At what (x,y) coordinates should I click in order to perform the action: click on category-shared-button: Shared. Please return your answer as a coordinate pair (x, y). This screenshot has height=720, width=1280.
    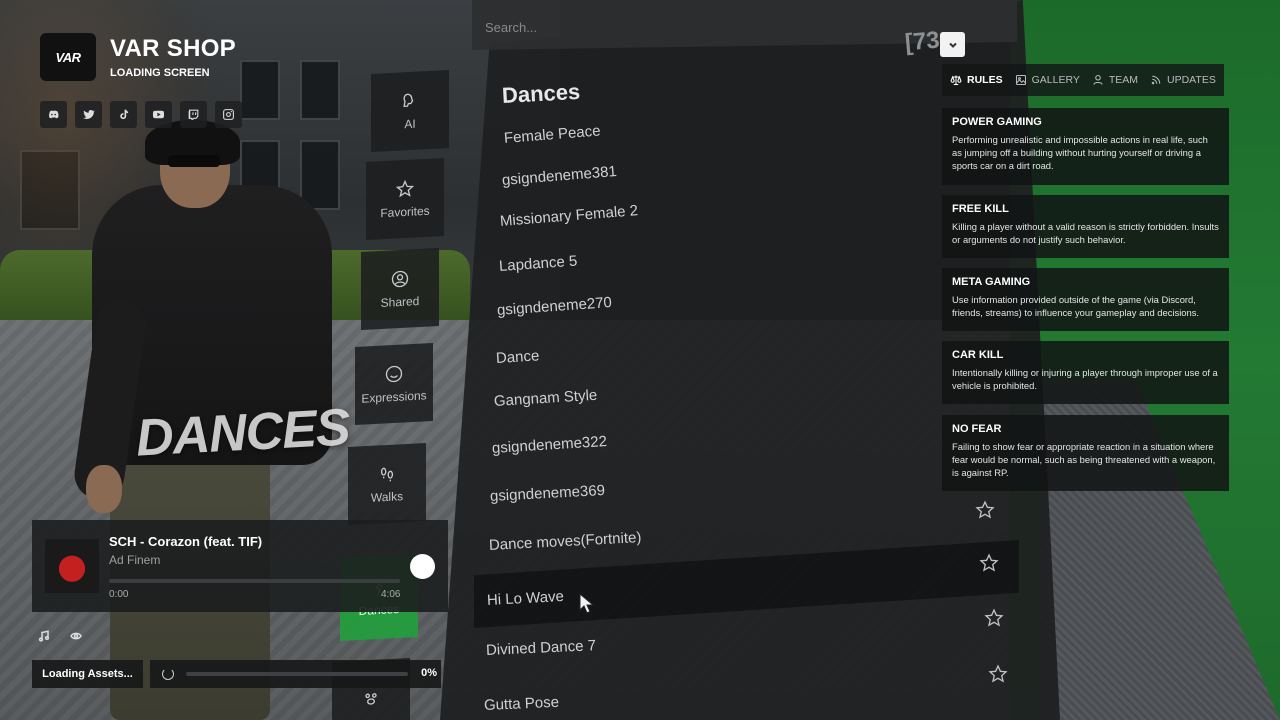
    Looking at the image, I should click on (400, 289).